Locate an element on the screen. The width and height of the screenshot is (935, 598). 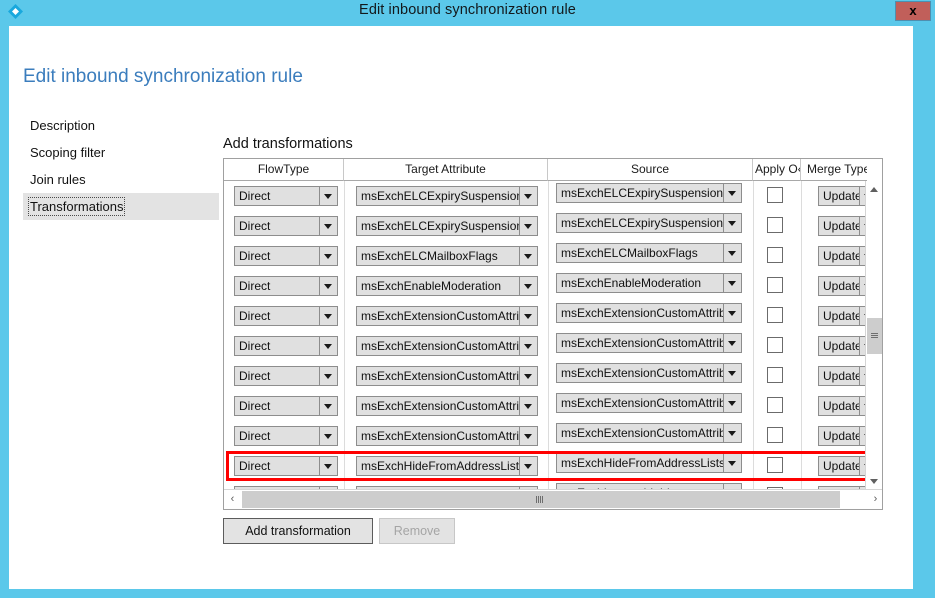
column-header-merge-type: Merge Type is located at coordinates (834, 170).